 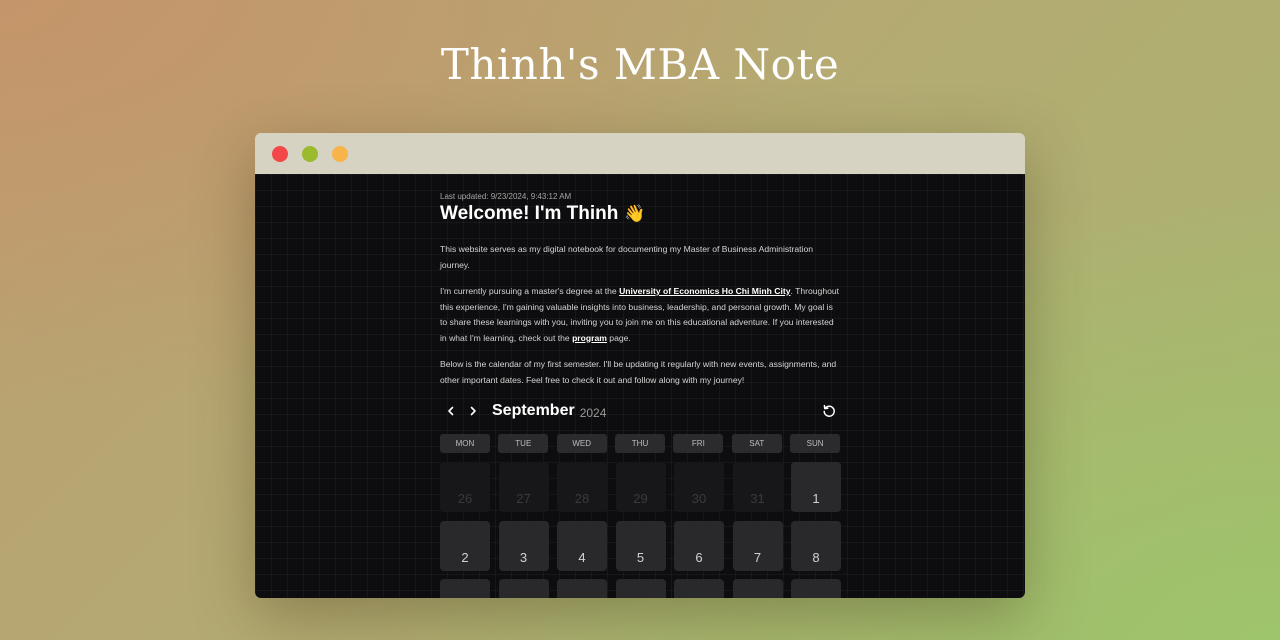 I want to click on weekday-label: SUN, so click(x=815, y=443).